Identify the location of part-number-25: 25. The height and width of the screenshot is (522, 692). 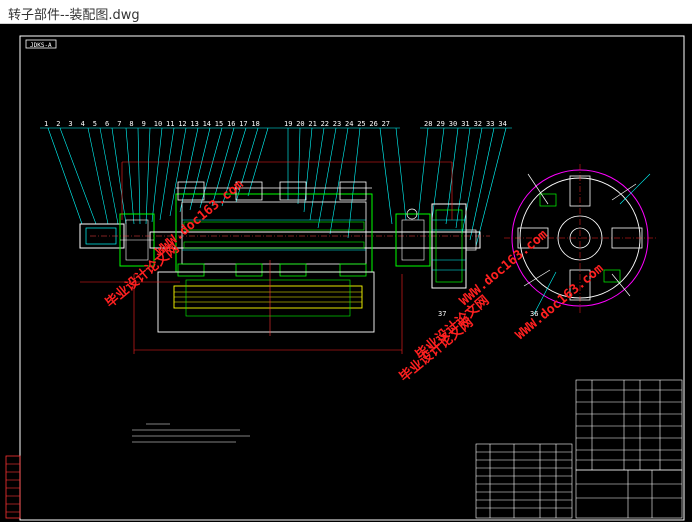
(361, 124).